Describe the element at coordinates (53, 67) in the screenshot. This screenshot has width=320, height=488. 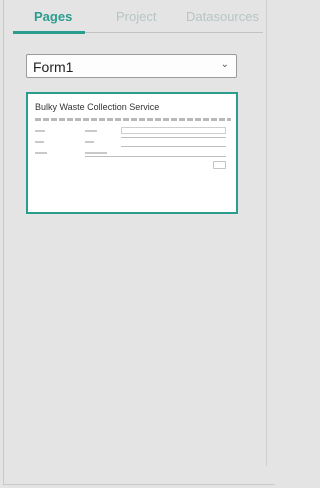
I see `page-select-value: Form1` at that location.